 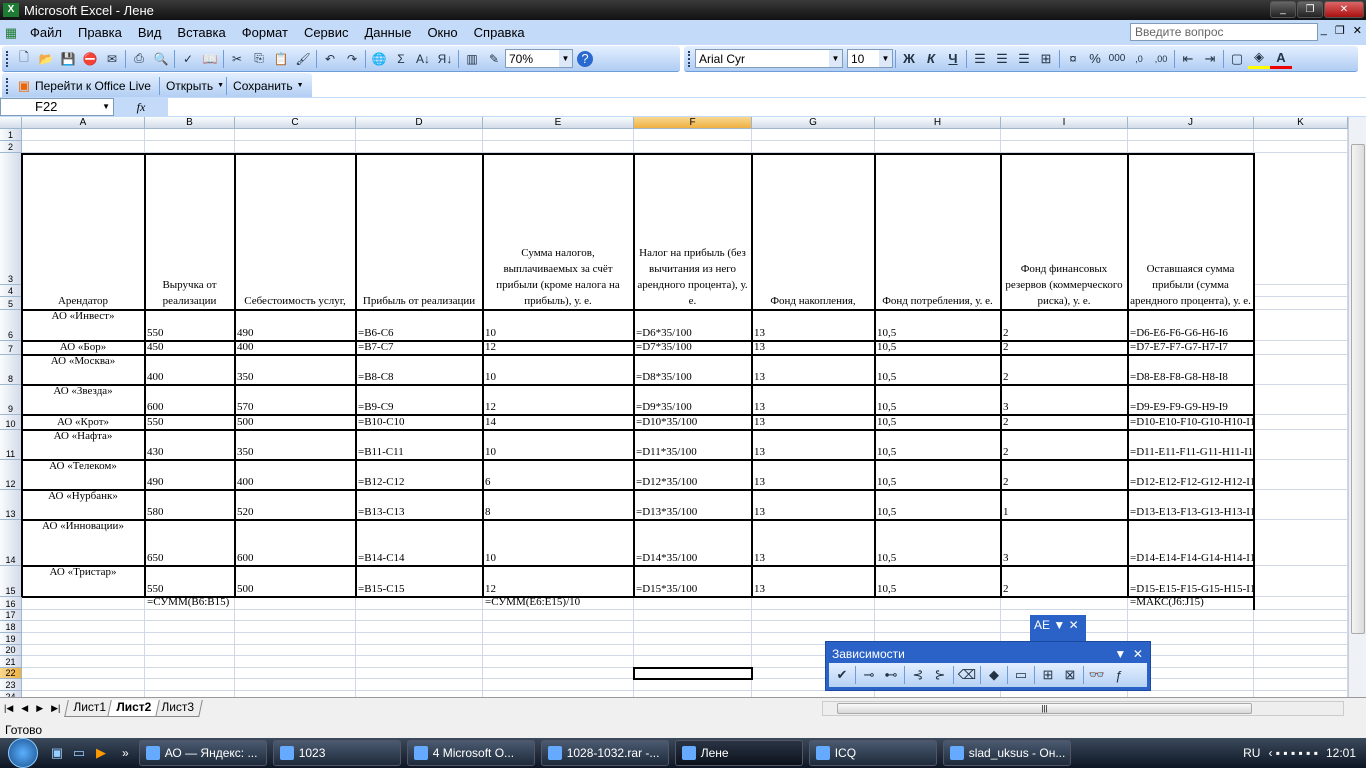 What do you see at coordinates (57, 107) in the screenshot?
I see `name-box: F22 ▼` at bounding box center [57, 107].